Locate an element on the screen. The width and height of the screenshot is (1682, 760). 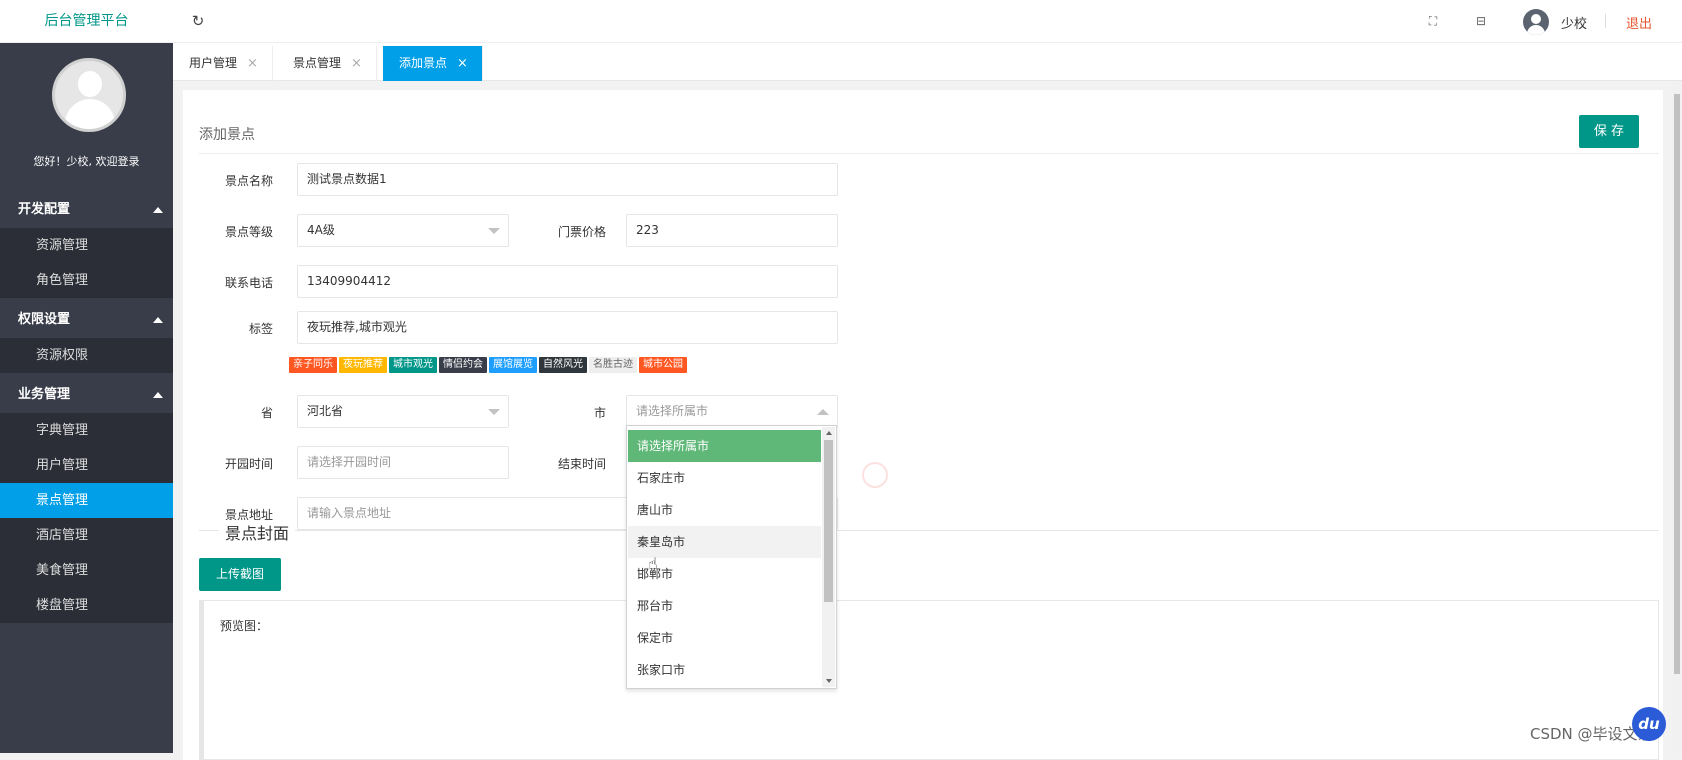
name-field: 测试景点数据1 is located at coordinates (567, 179).